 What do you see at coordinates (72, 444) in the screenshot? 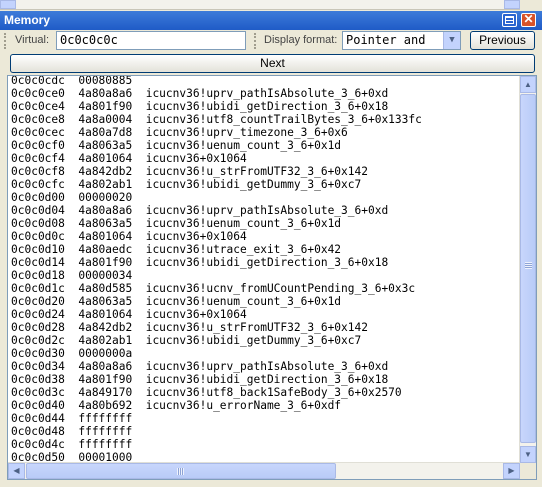
I see `memory-line: 0c0c0d4c ffffffff` at bounding box center [72, 444].